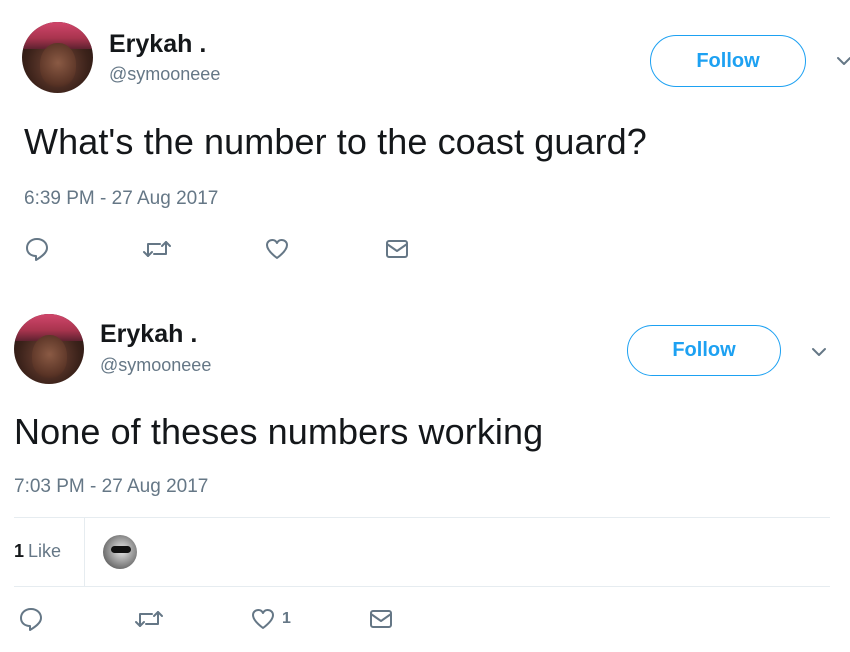  What do you see at coordinates (286, 618) in the screenshot?
I see `like-count: 1` at bounding box center [286, 618].